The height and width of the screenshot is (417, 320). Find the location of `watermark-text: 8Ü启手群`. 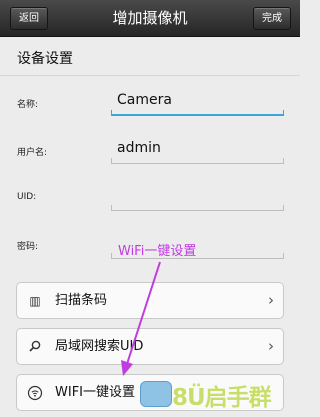

watermark-text: 8Ü启手群 is located at coordinates (222, 398).